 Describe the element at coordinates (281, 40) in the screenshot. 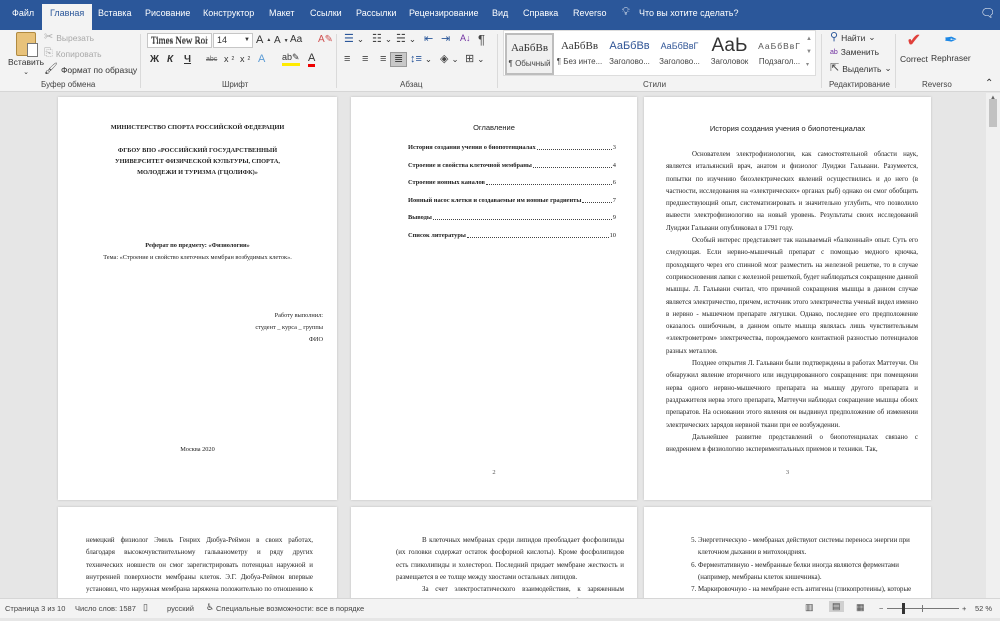

I see `shrink-font-icon: A ▼` at that location.